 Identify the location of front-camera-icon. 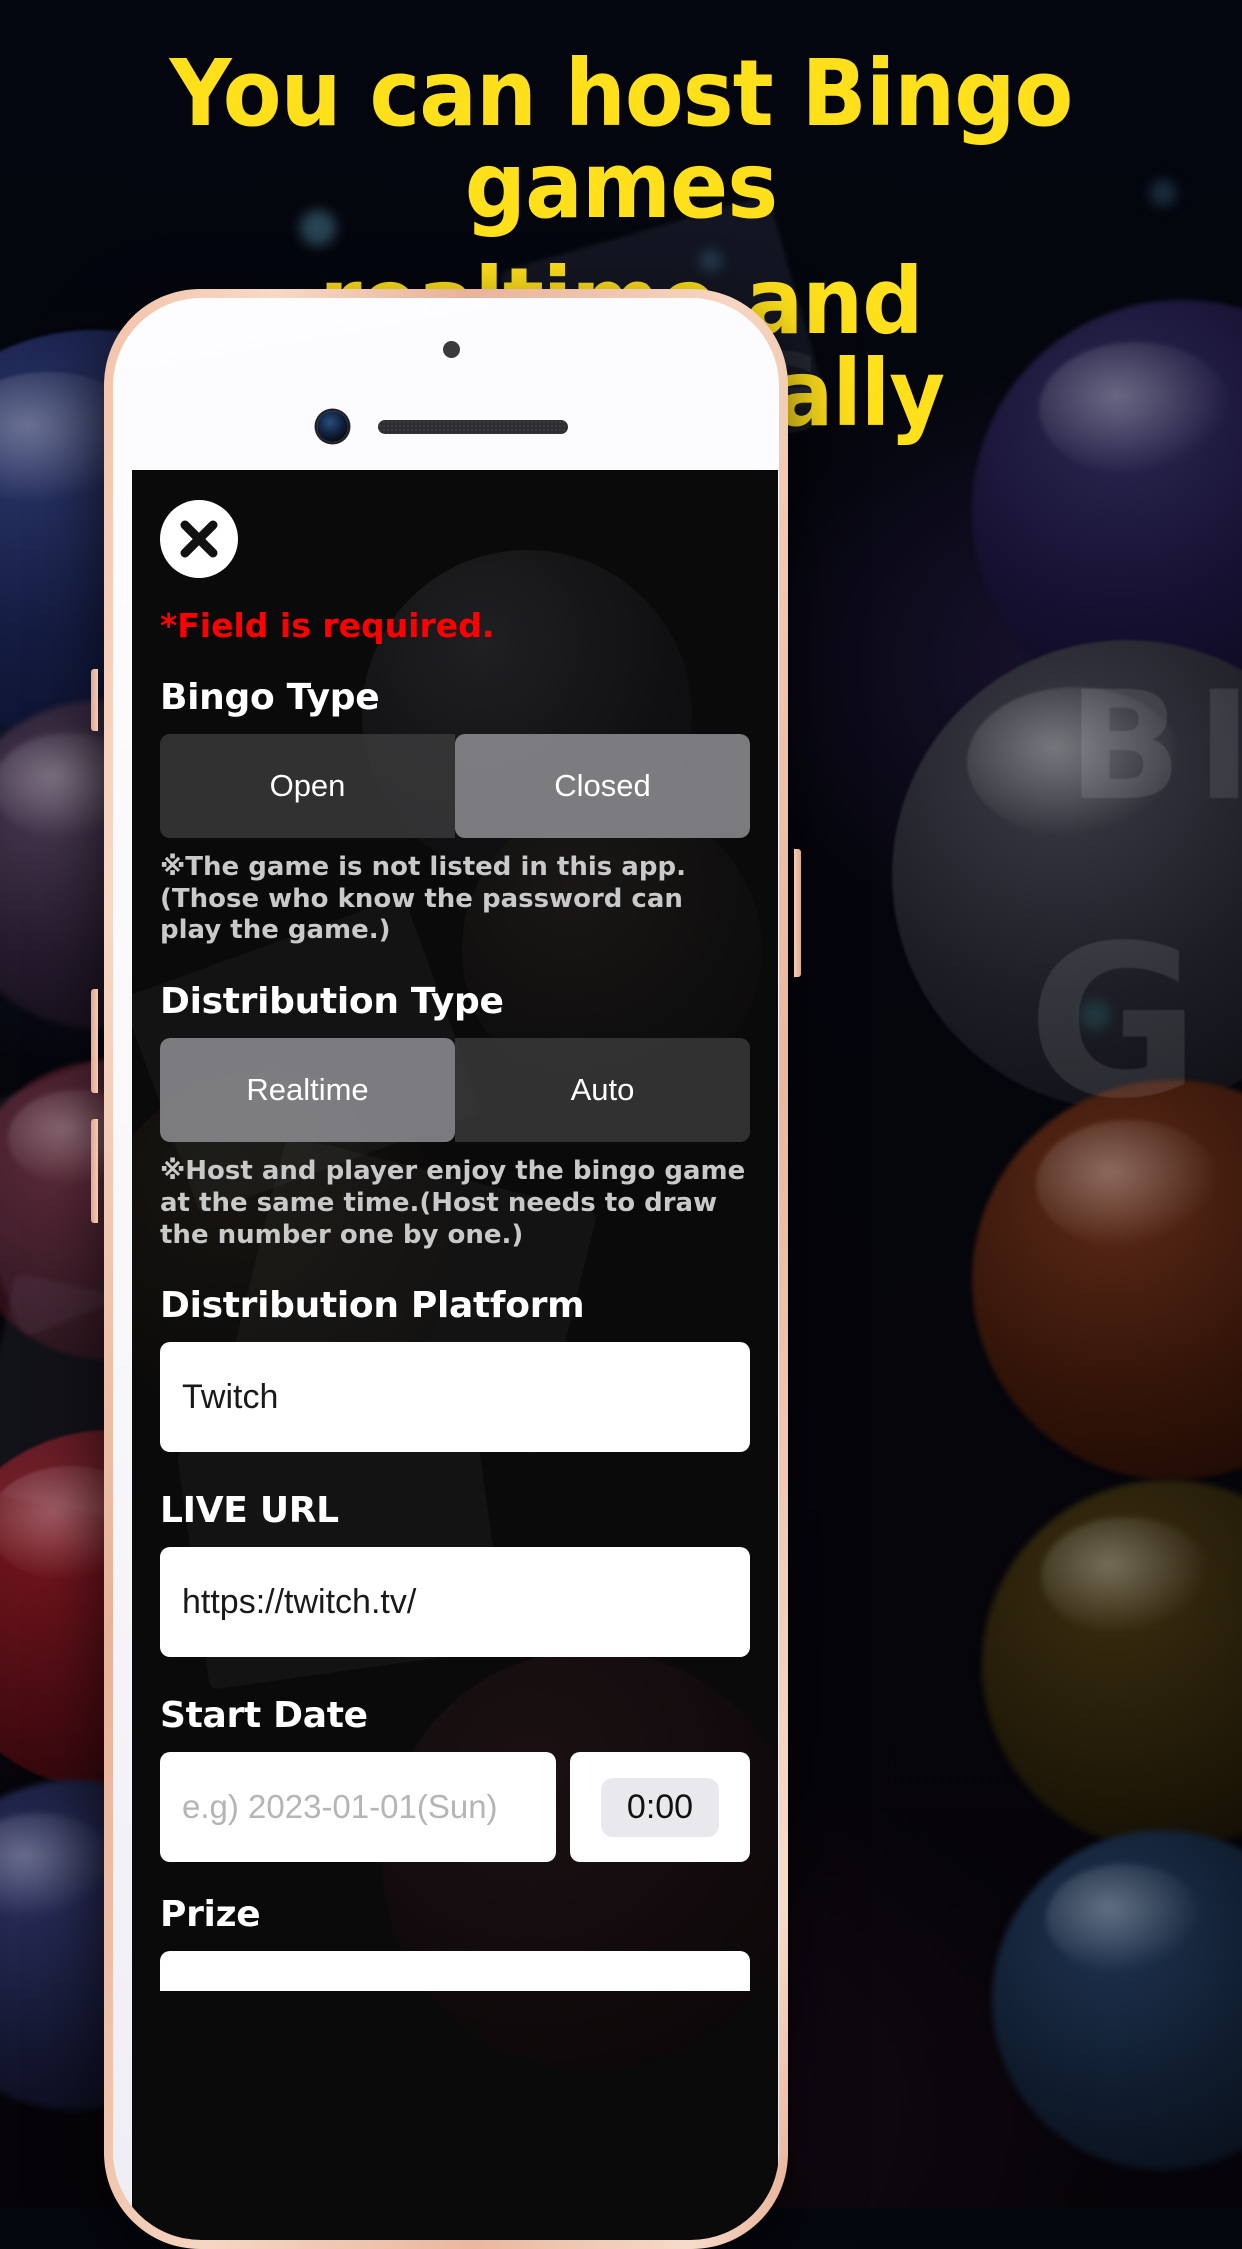
(332, 426).